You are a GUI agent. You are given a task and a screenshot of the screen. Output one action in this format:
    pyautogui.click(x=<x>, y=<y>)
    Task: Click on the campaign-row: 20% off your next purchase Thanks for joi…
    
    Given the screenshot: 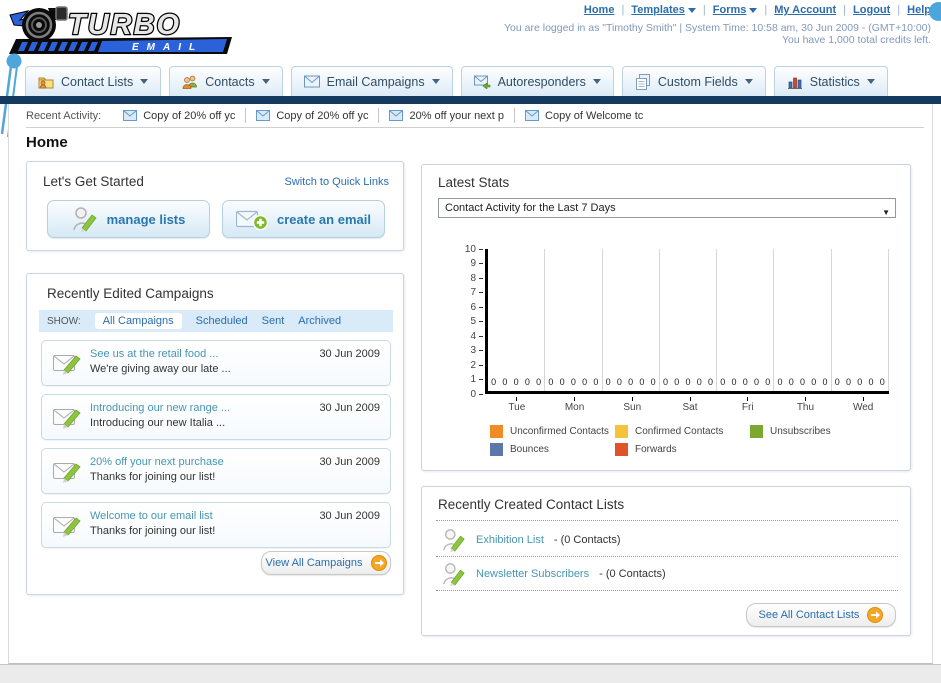 What is the action you would take?
    pyautogui.click(x=216, y=471)
    